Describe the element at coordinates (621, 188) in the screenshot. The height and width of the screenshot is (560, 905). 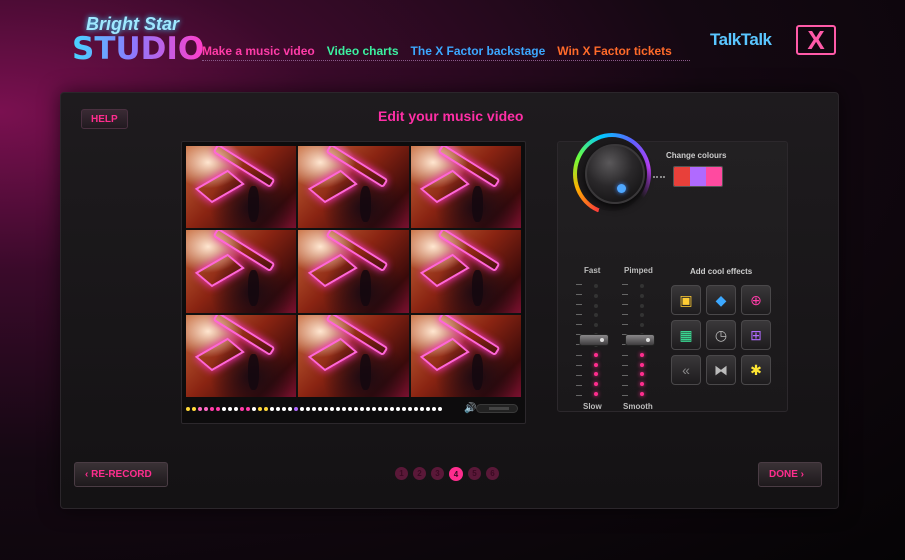
I see `dial-indicator-icon` at that location.